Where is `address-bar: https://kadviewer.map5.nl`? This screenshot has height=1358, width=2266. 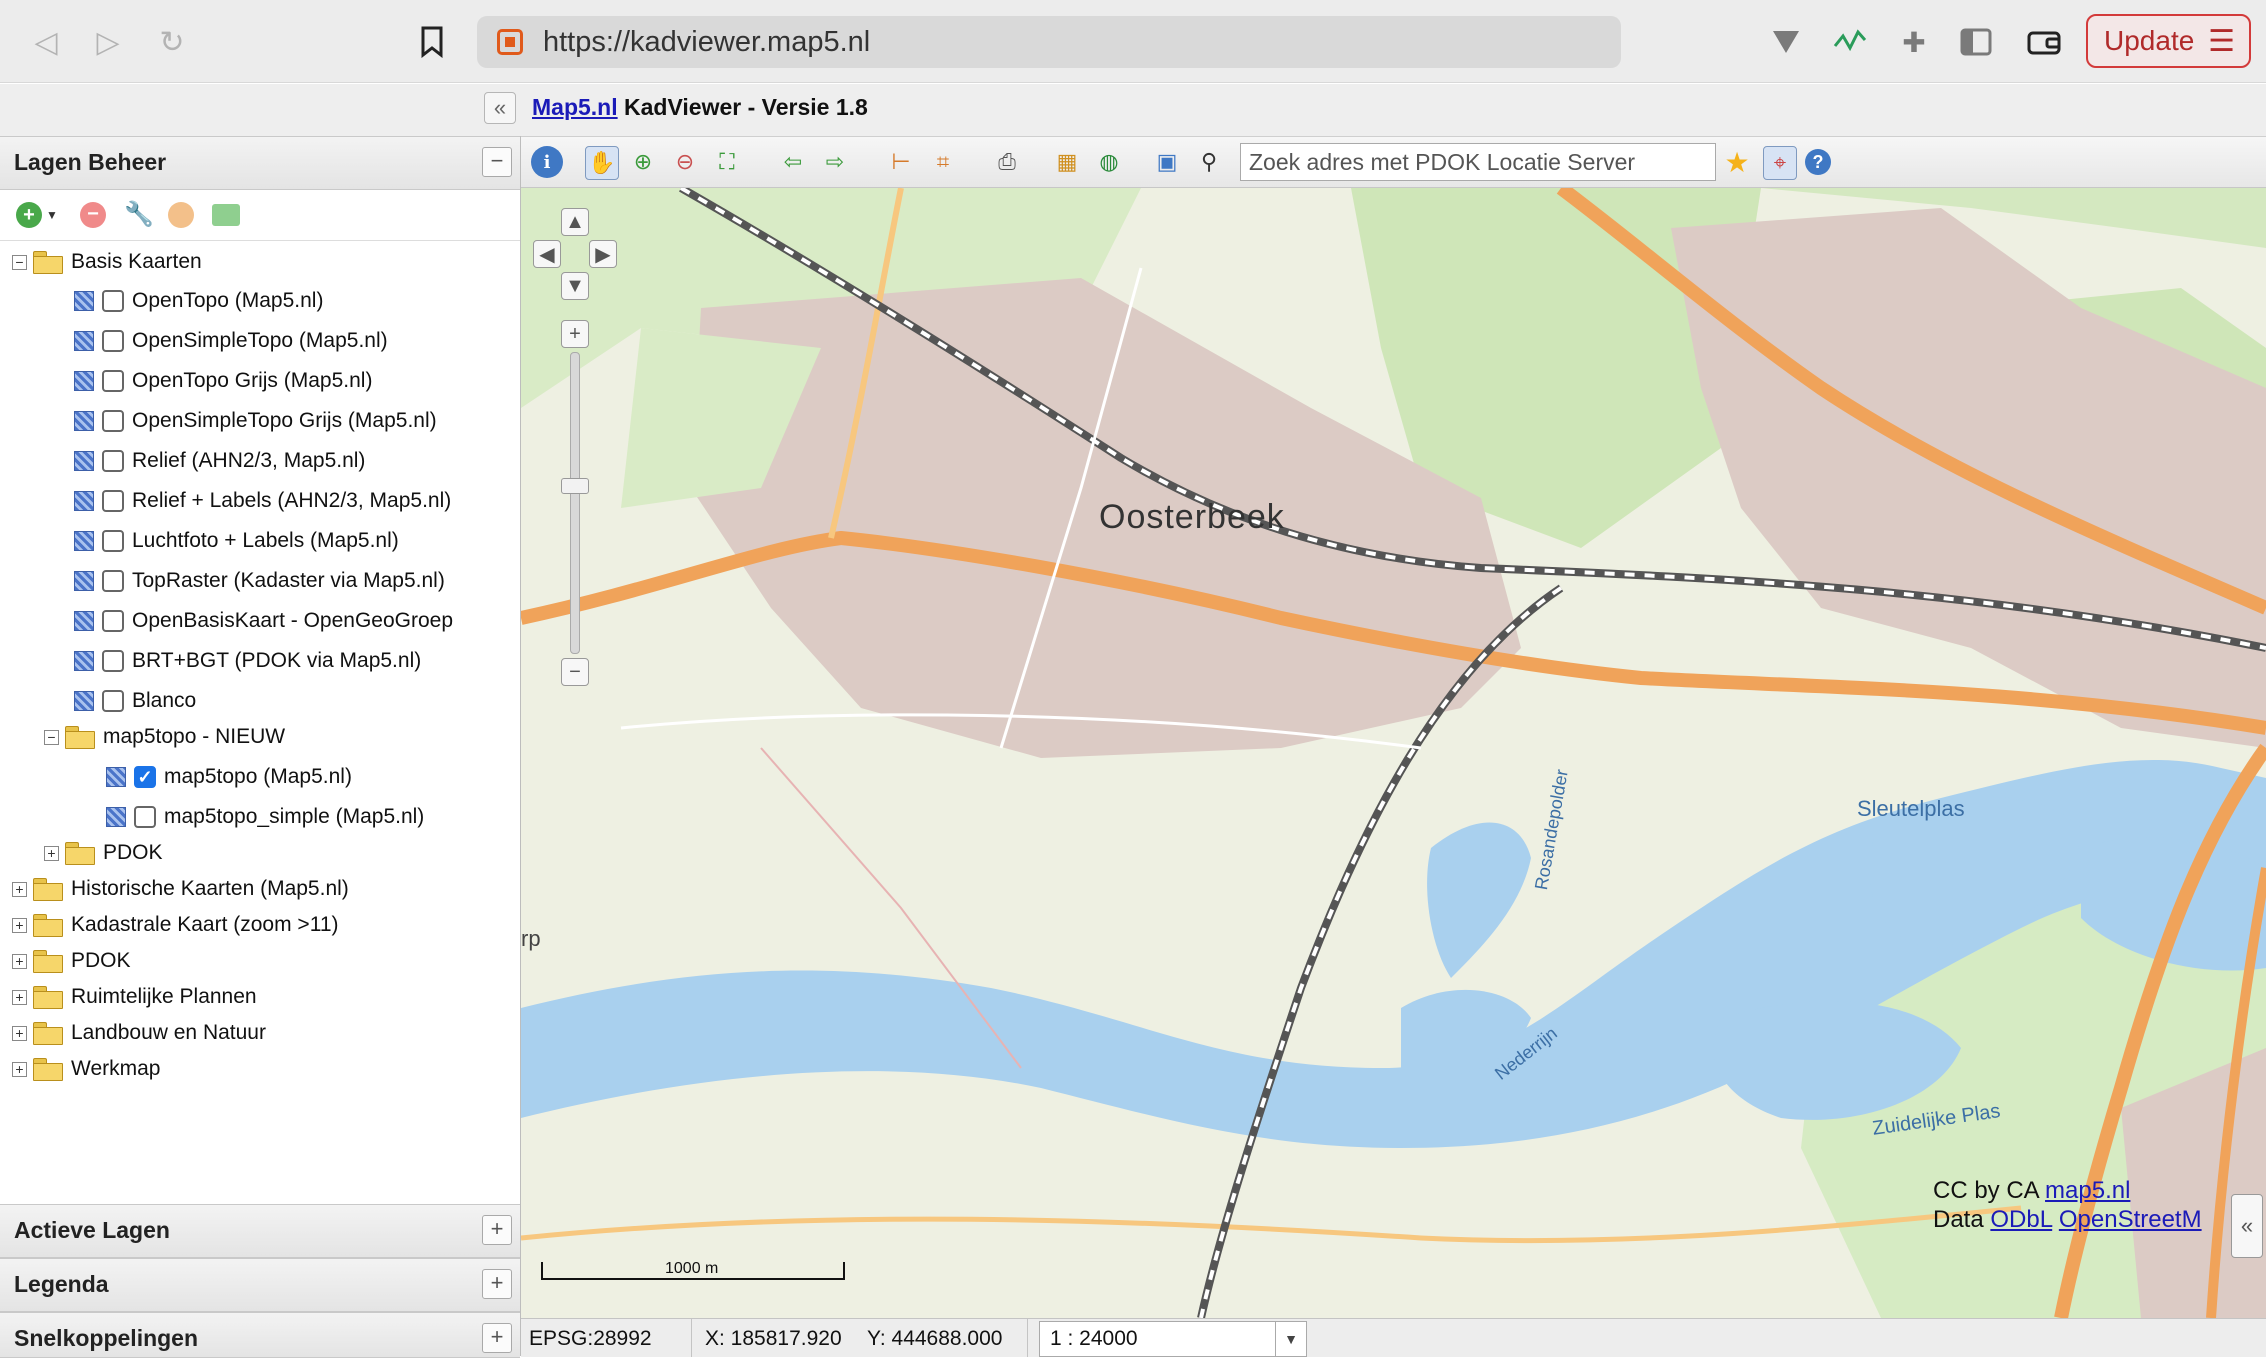
address-bar: https://kadviewer.map5.nl is located at coordinates (1049, 42).